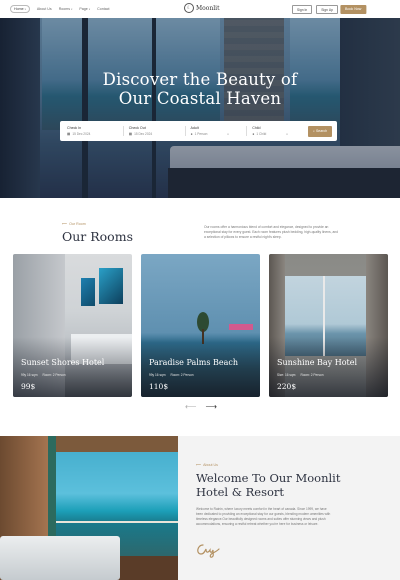 This screenshot has width=400, height=580. I want to click on about-eyebrow: ⟵ About Us, so click(207, 465).